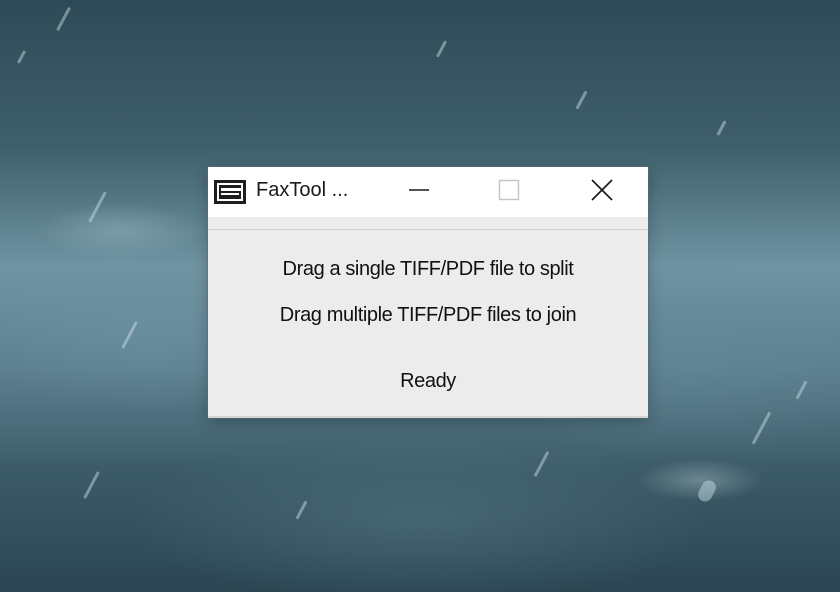  I want to click on minimize-button, so click(419, 192).